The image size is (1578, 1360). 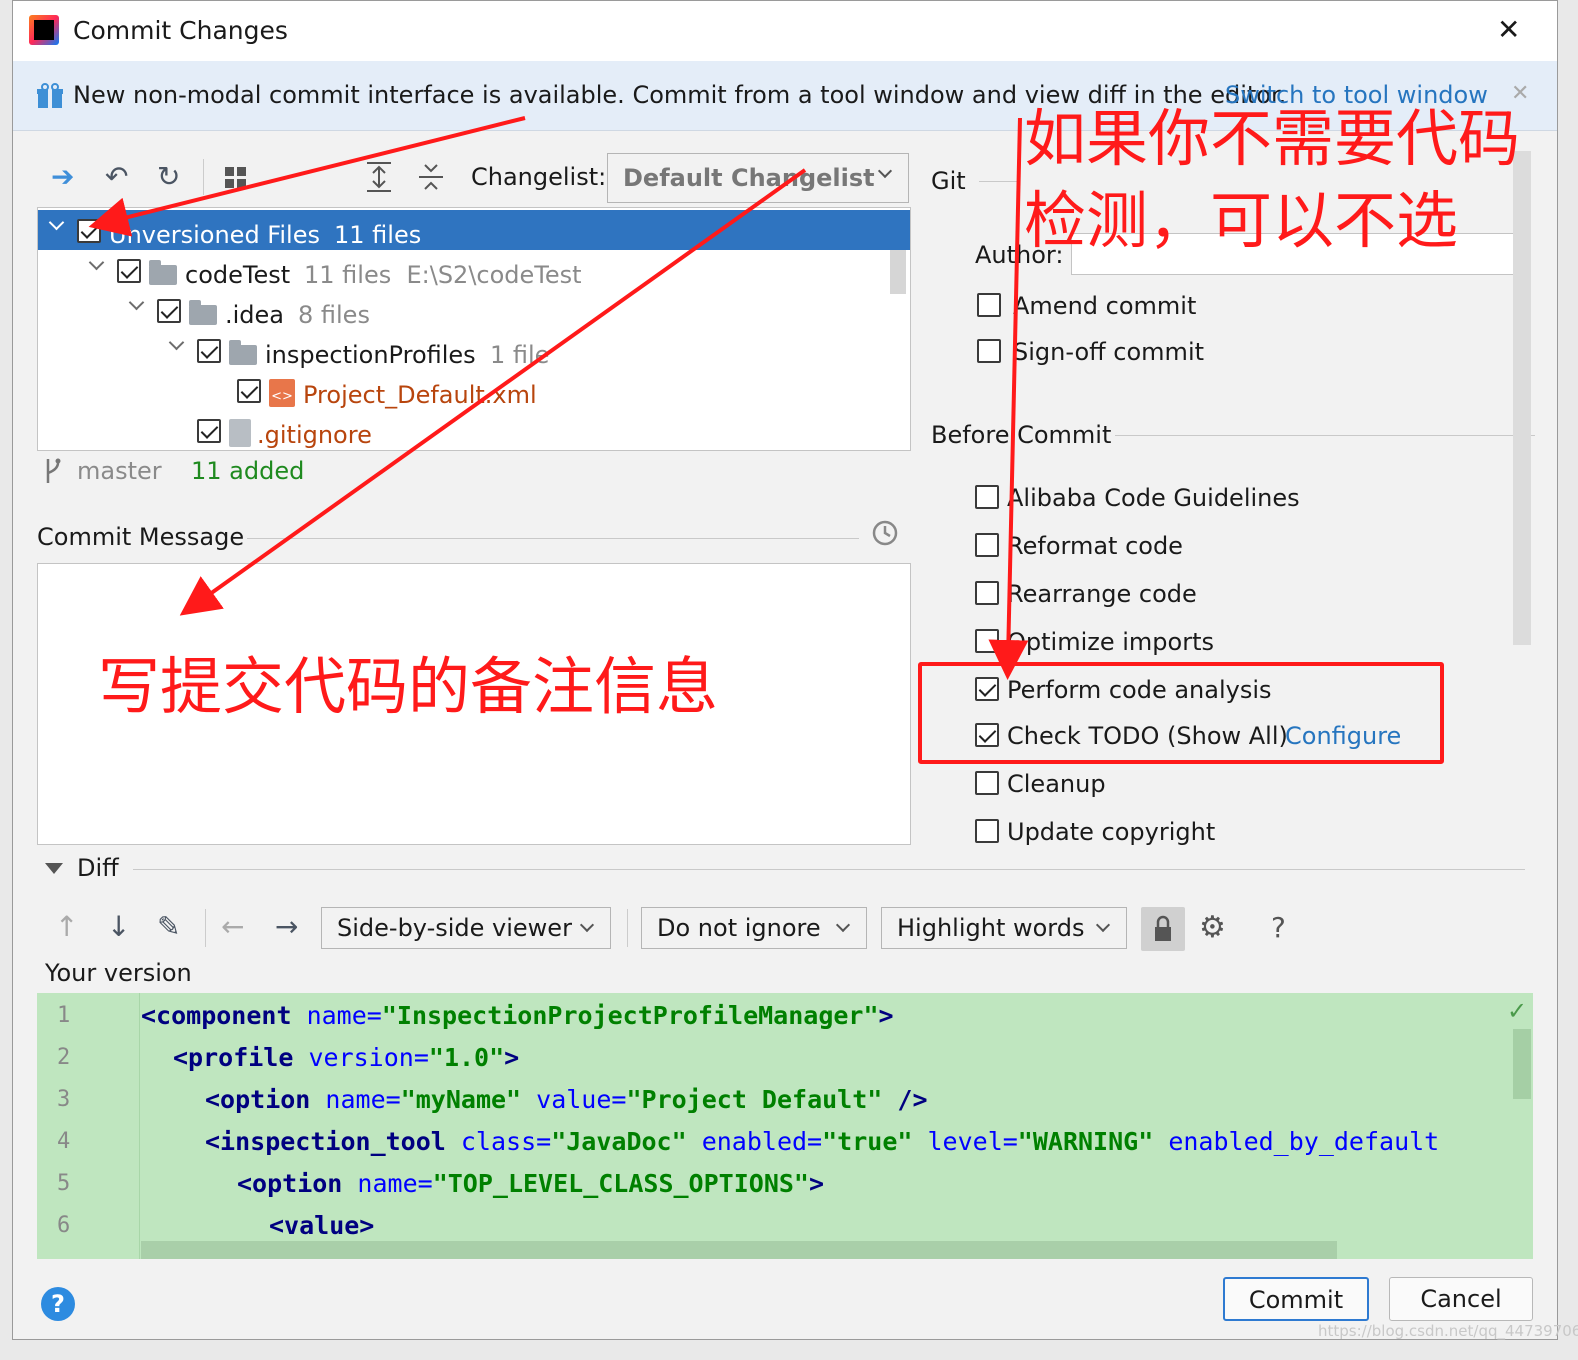 What do you see at coordinates (408, 686) in the screenshot?
I see `annotation-message: 写提交代码的备注信息` at bounding box center [408, 686].